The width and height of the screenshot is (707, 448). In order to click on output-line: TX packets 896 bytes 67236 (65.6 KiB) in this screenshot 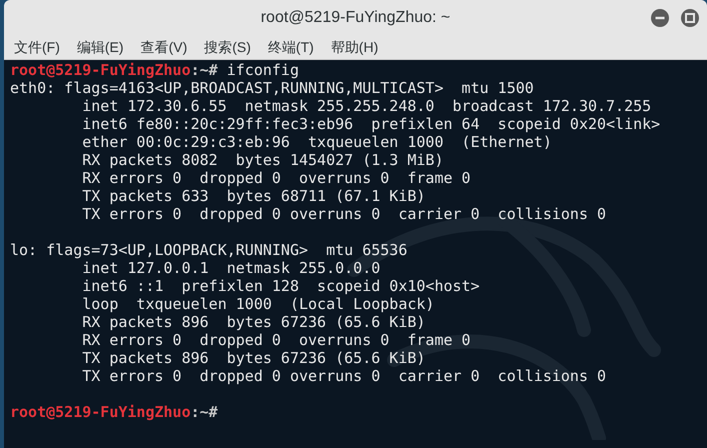, I will do `click(253, 358)`.